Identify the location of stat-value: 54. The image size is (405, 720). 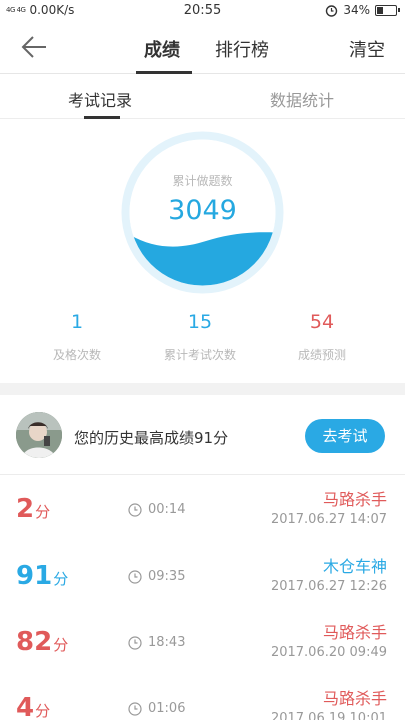
(322, 322).